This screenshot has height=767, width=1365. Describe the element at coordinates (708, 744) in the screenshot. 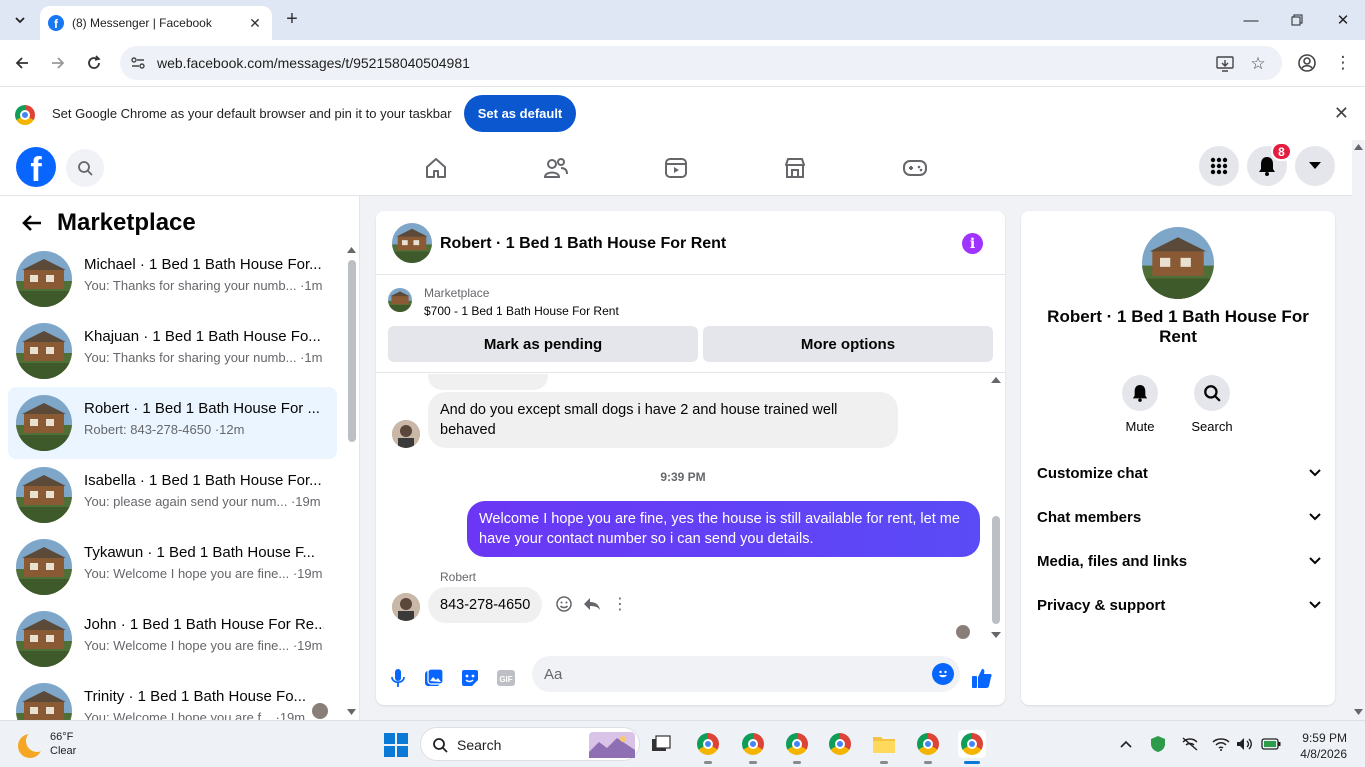

I see `chrome-profile-h-icon` at that location.